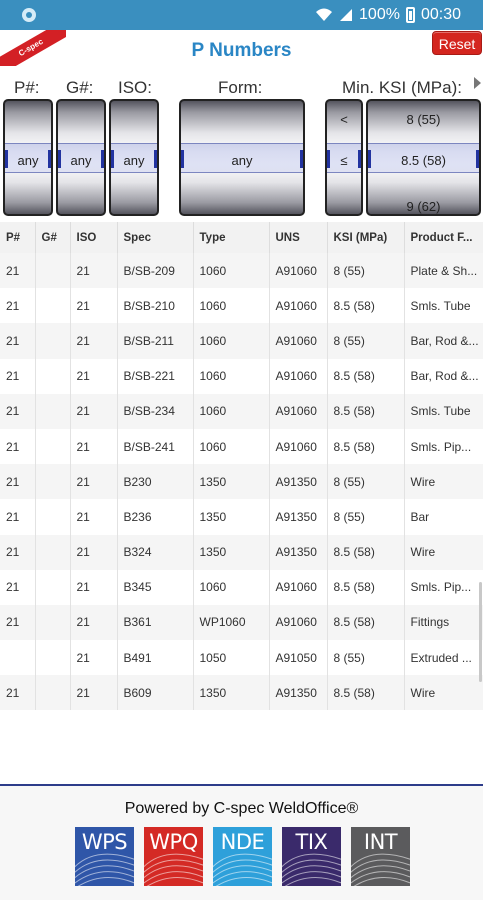 The height and width of the screenshot is (900, 483). I want to click on clock: 00:30, so click(440, 14).